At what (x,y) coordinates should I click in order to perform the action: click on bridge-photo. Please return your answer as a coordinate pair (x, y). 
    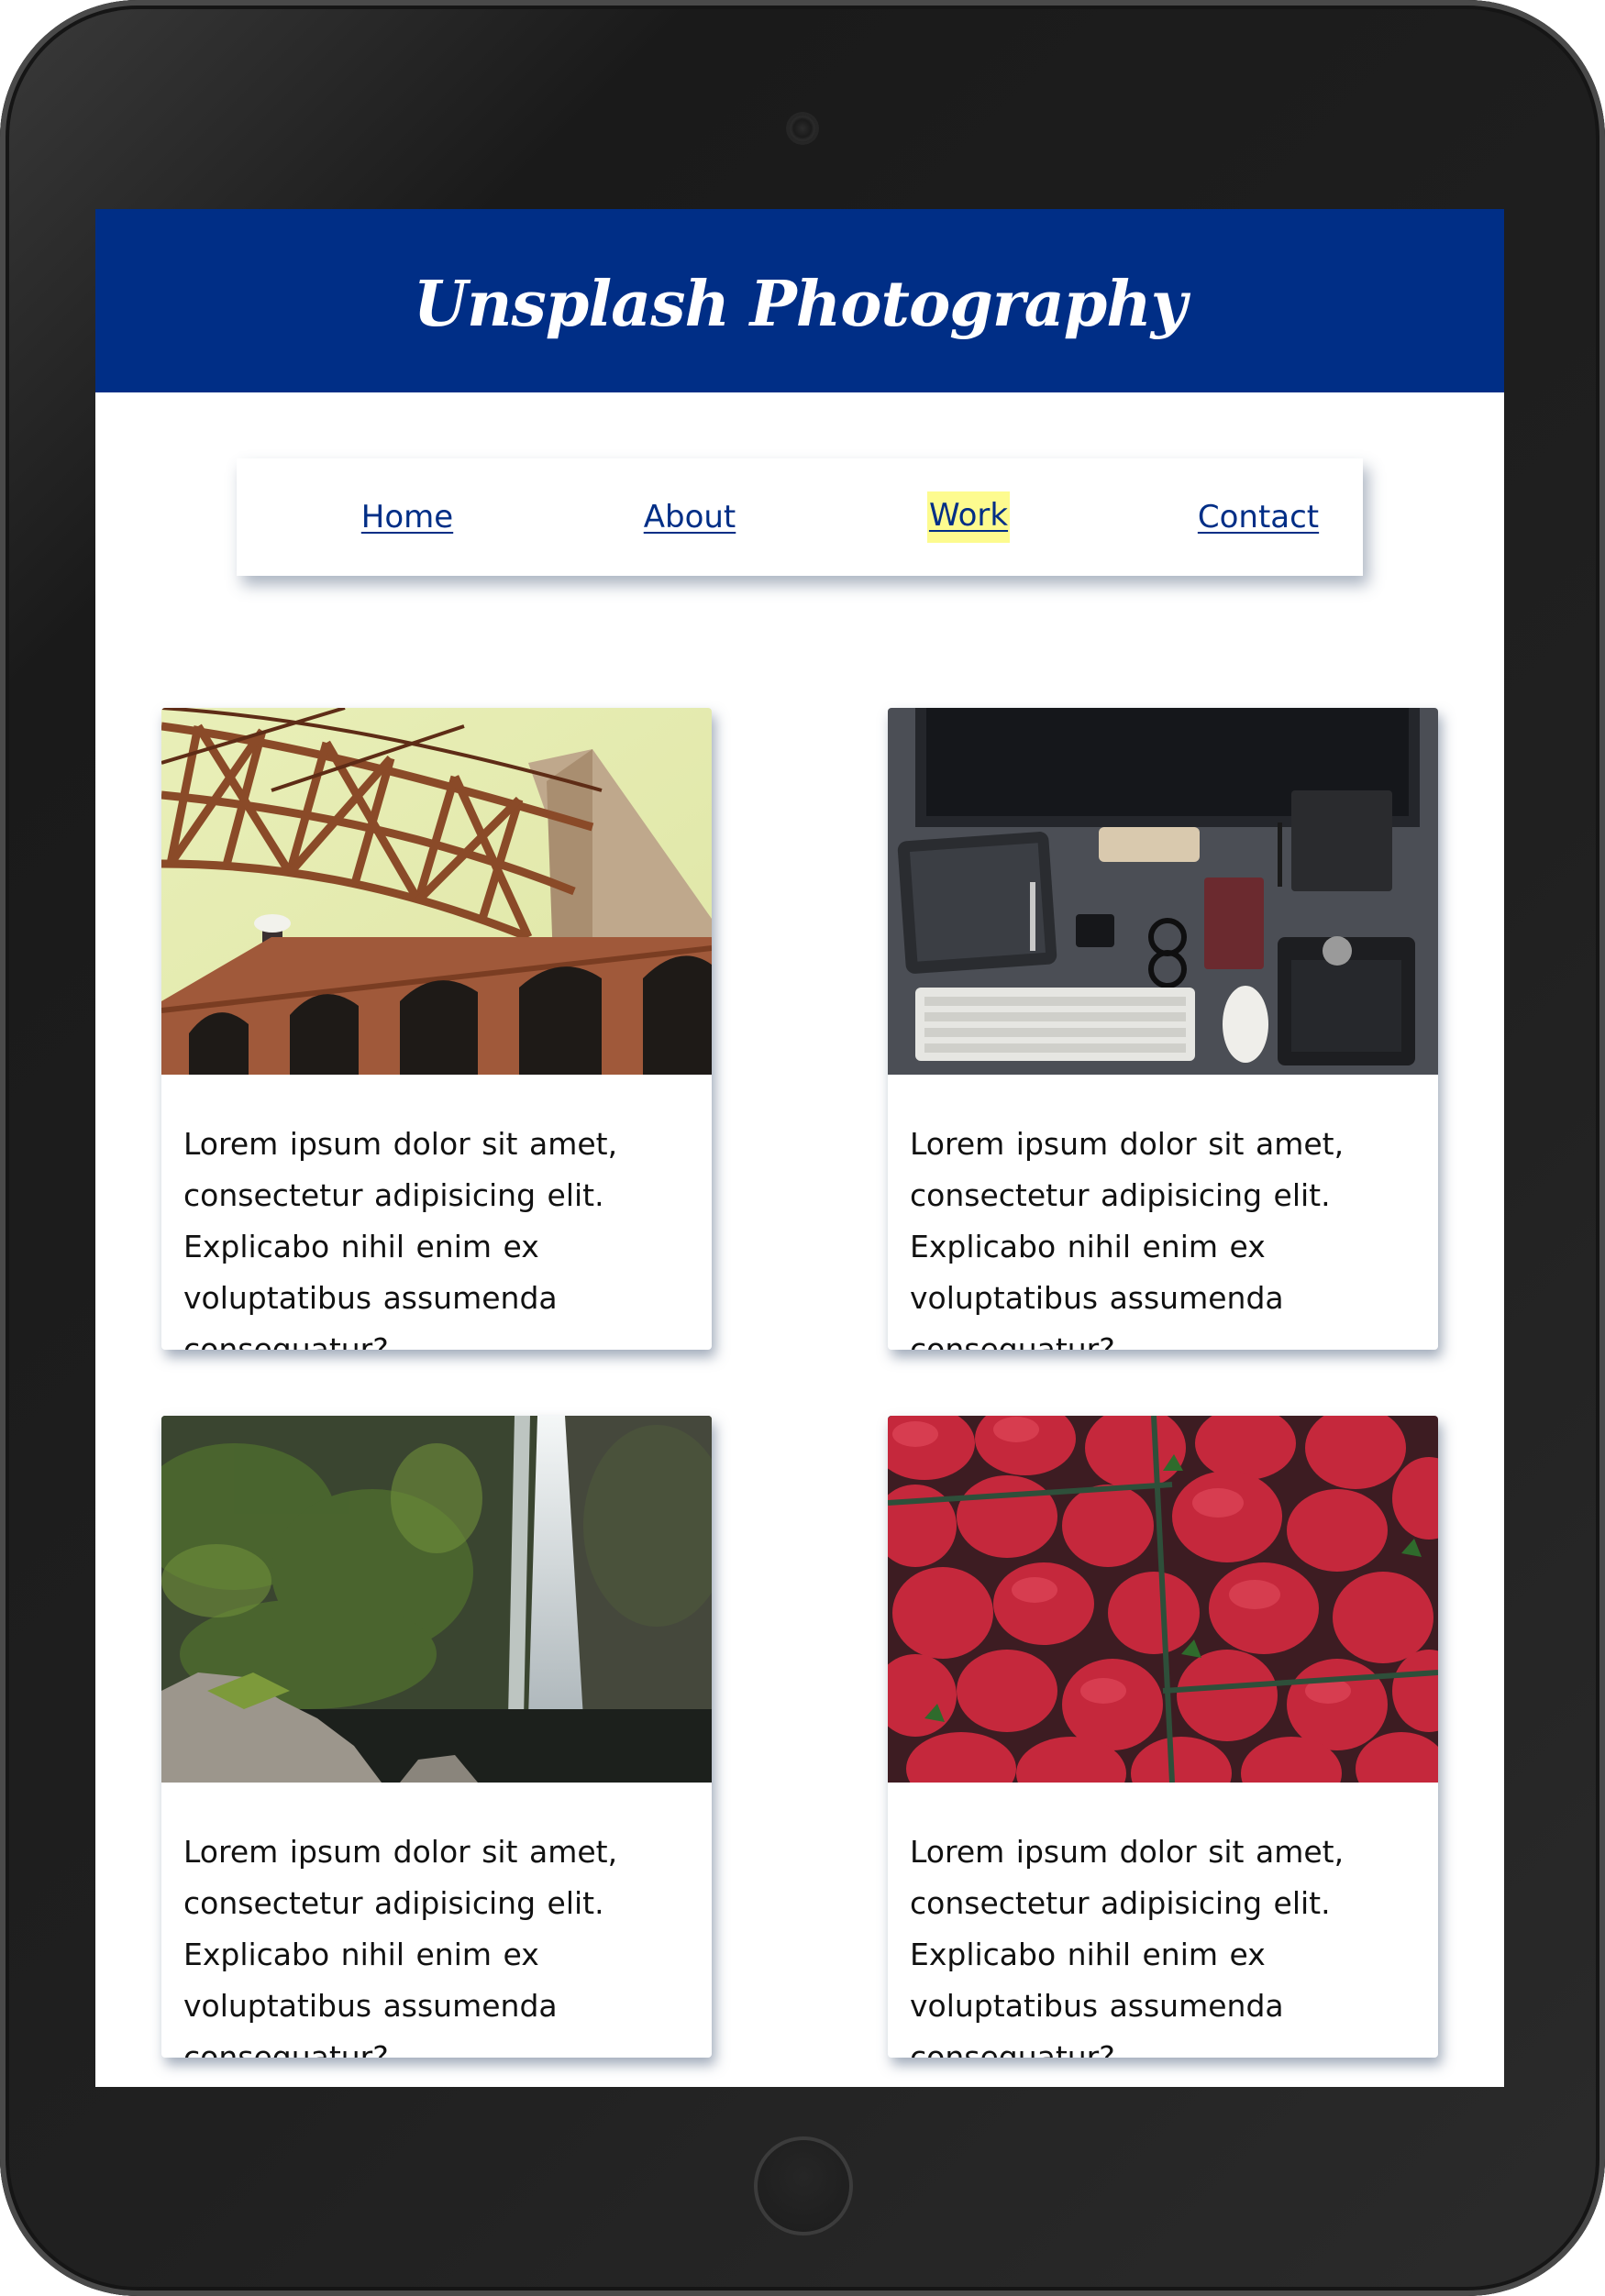
    Looking at the image, I should click on (436, 891).